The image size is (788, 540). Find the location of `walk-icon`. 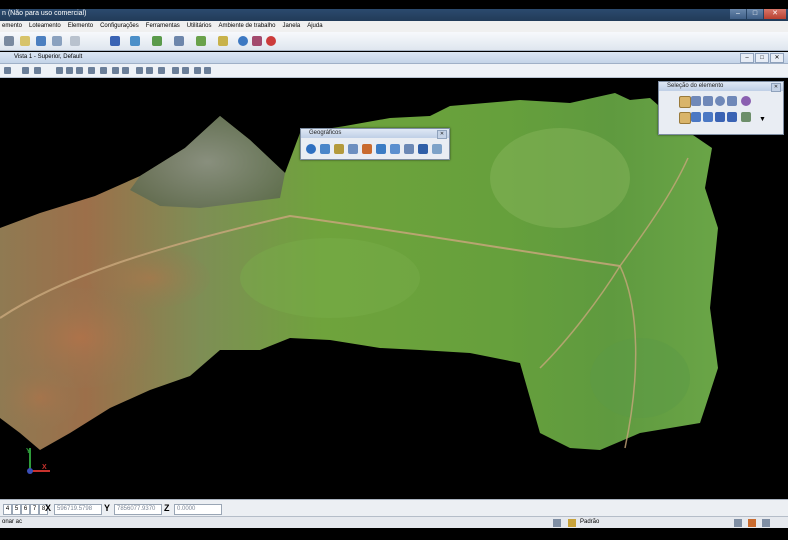

walk-icon is located at coordinates (207, 70).